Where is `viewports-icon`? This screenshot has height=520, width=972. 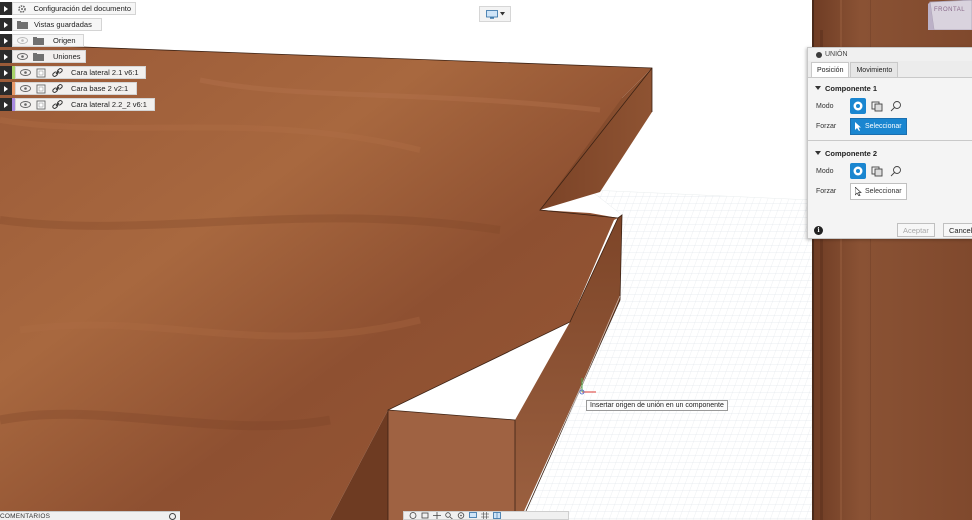 viewports-icon is located at coordinates (496, 515).